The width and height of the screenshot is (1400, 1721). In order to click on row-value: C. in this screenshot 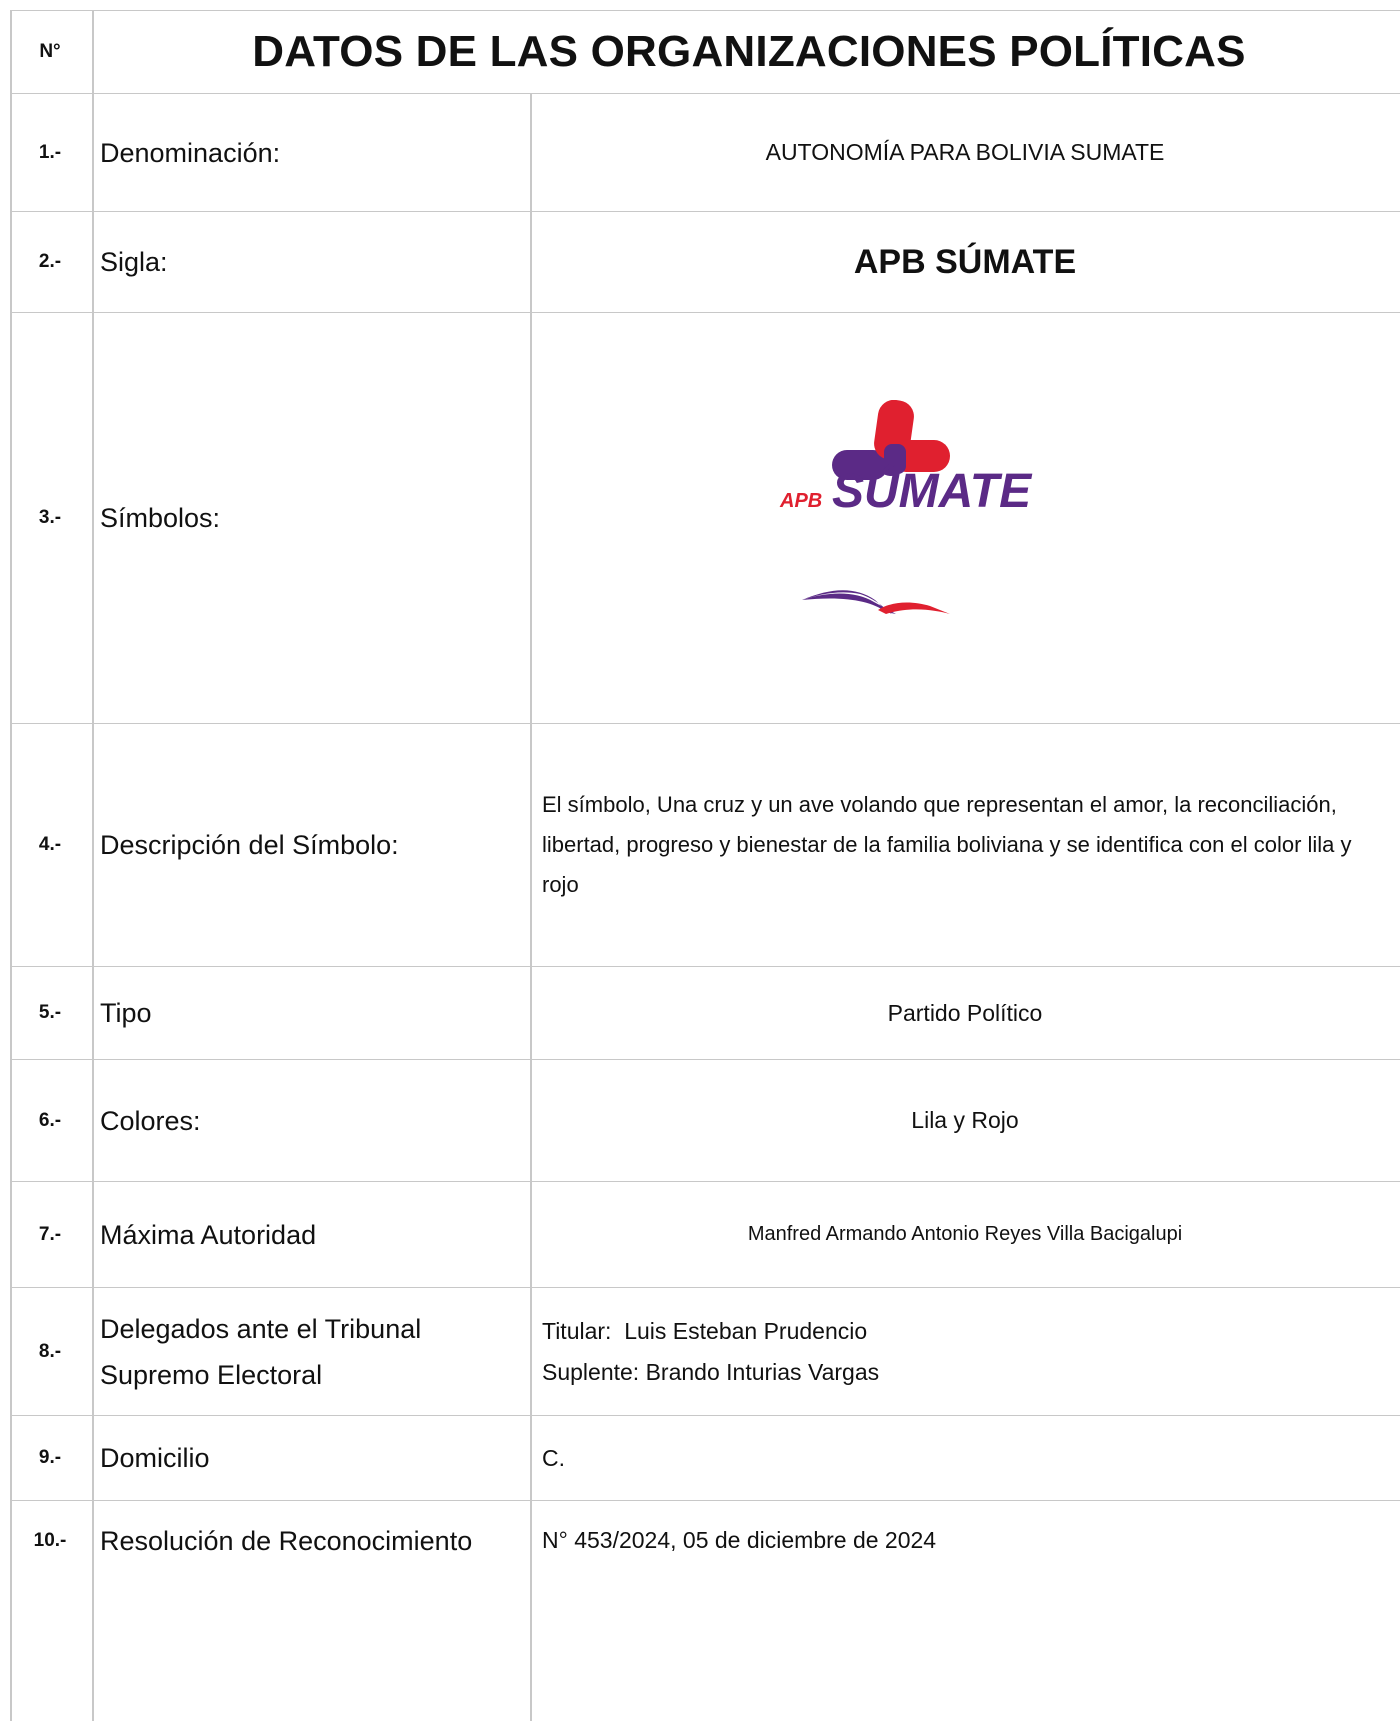, I will do `click(553, 1457)`.